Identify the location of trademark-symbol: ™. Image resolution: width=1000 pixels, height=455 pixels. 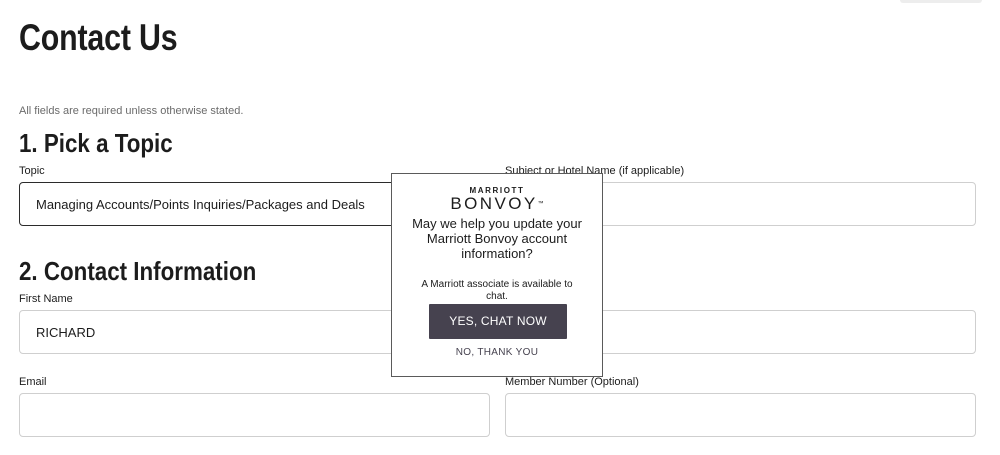
(540, 204).